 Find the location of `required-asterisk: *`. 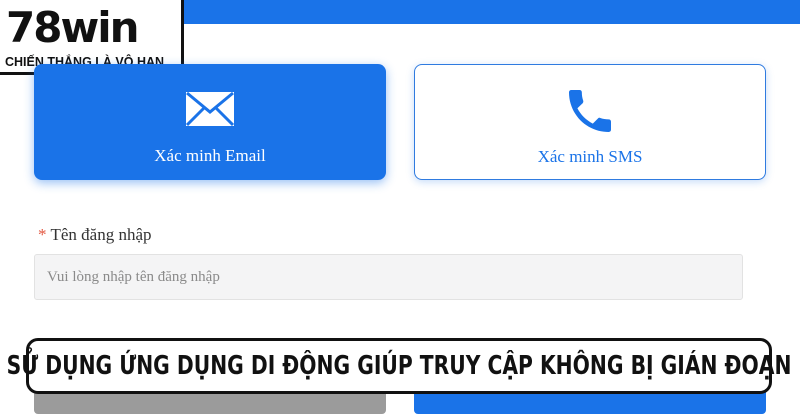

required-asterisk: * is located at coordinates (42, 234).